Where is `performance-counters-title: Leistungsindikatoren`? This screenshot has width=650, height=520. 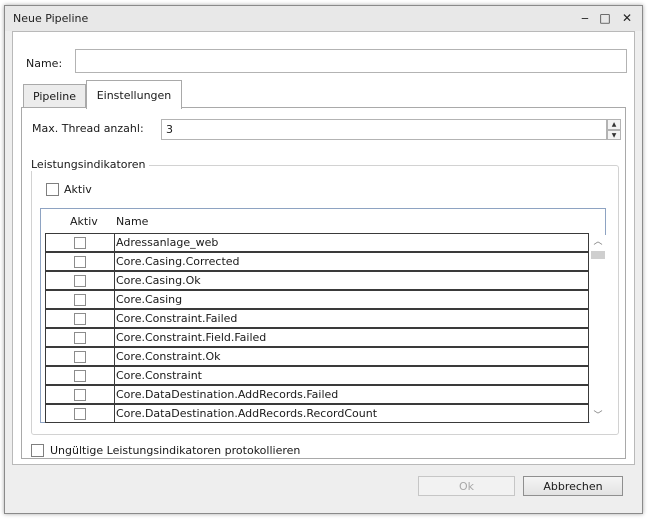 performance-counters-title: Leistungsindikatoren is located at coordinates (88, 164).